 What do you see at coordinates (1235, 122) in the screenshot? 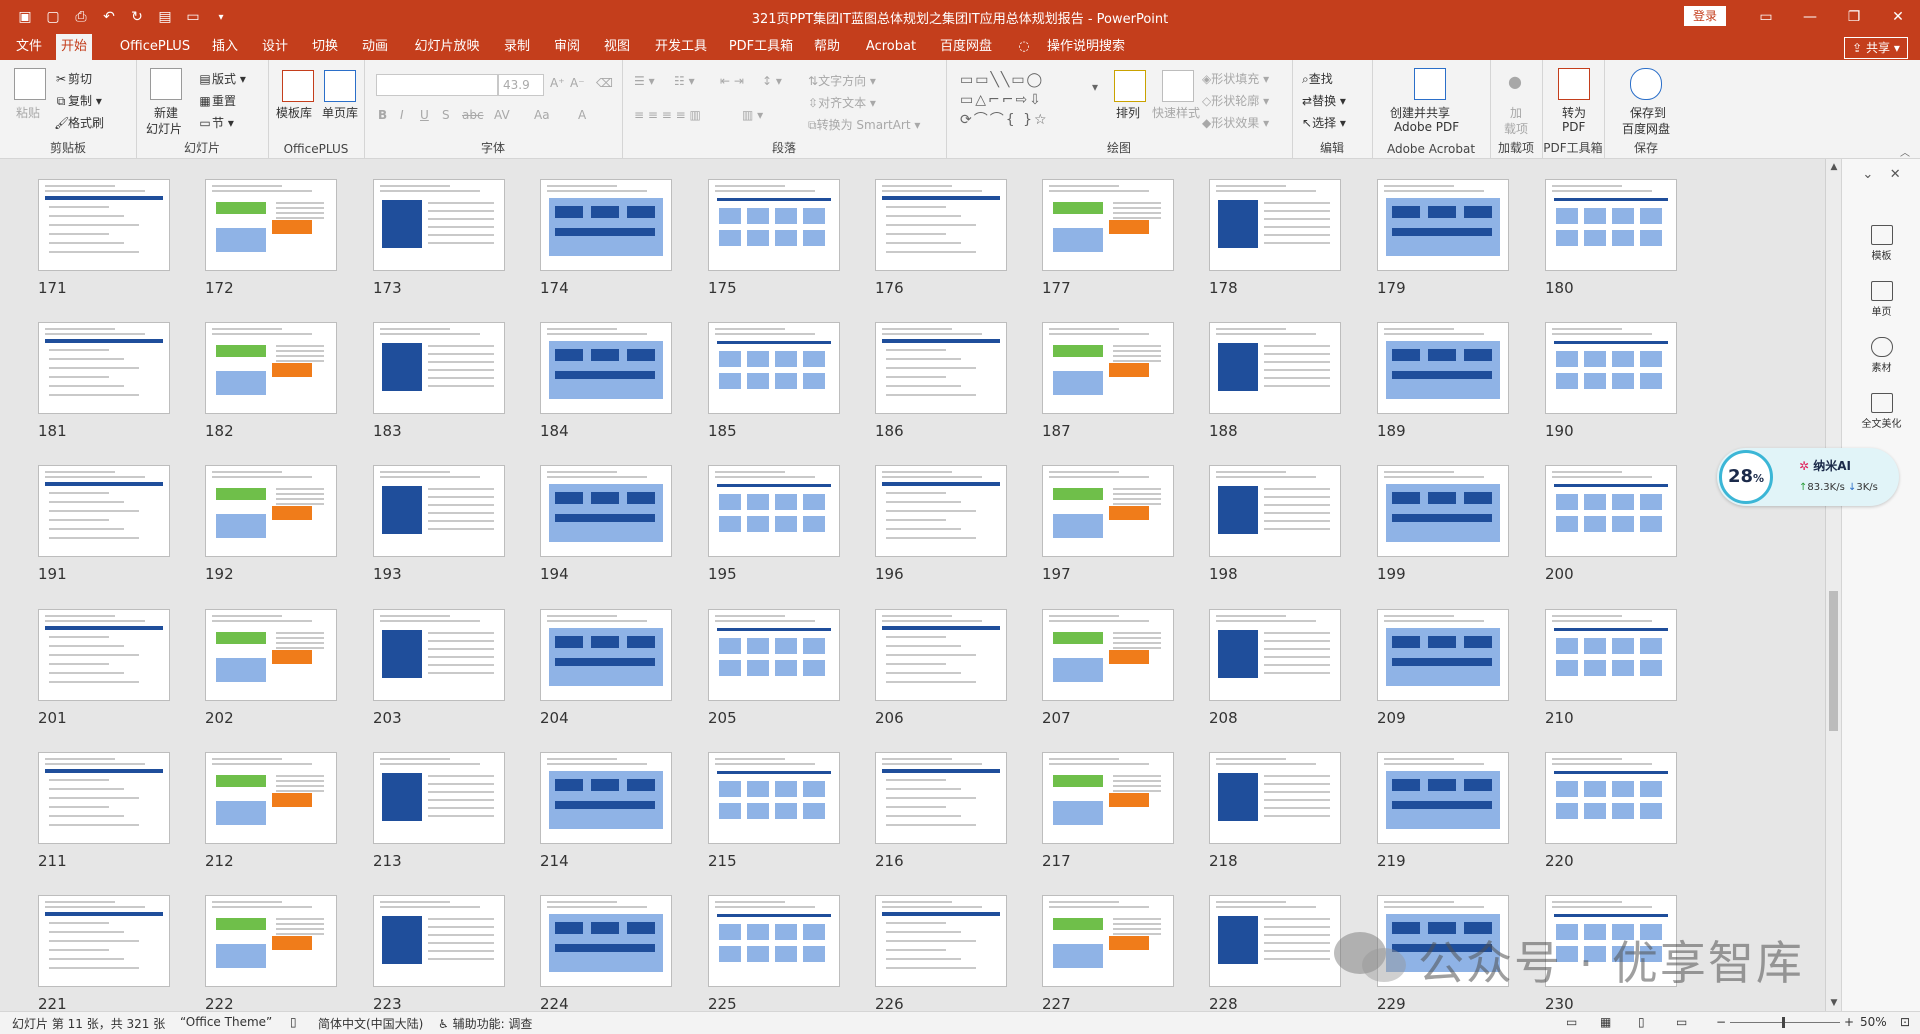
I see `shape-effects-button: ◆形状效果 ▾` at bounding box center [1235, 122].